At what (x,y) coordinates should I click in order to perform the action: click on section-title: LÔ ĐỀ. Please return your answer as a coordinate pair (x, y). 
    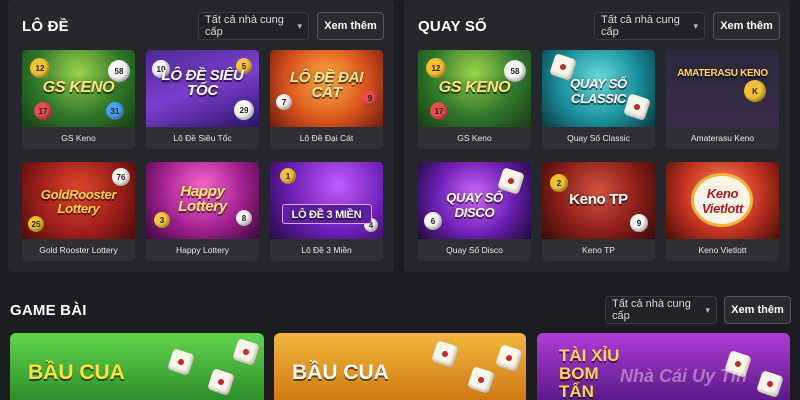
    Looking at the image, I should click on (45, 26).